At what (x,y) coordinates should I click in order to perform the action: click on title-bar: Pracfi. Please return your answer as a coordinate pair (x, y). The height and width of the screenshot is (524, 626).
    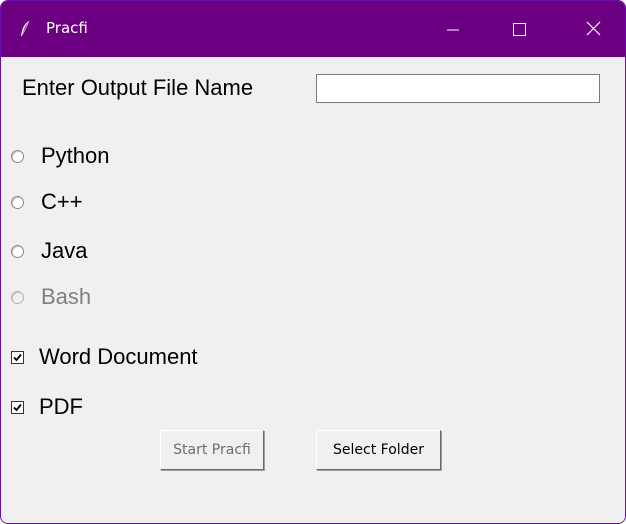
    Looking at the image, I should click on (313, 29).